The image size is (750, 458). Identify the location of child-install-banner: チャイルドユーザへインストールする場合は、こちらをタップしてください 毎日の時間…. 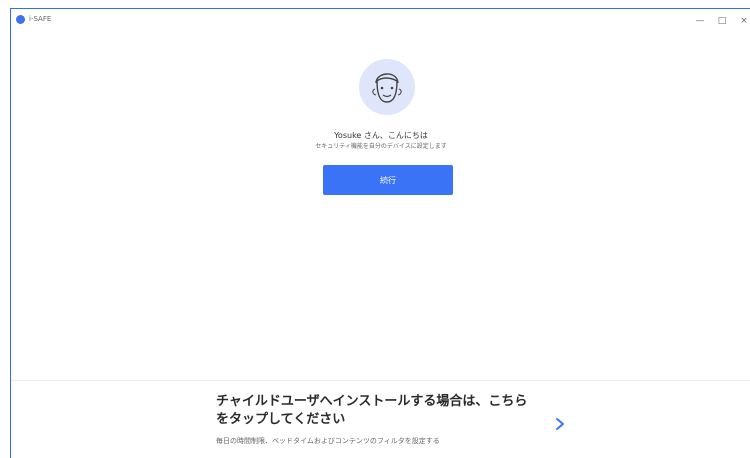
(396, 423).